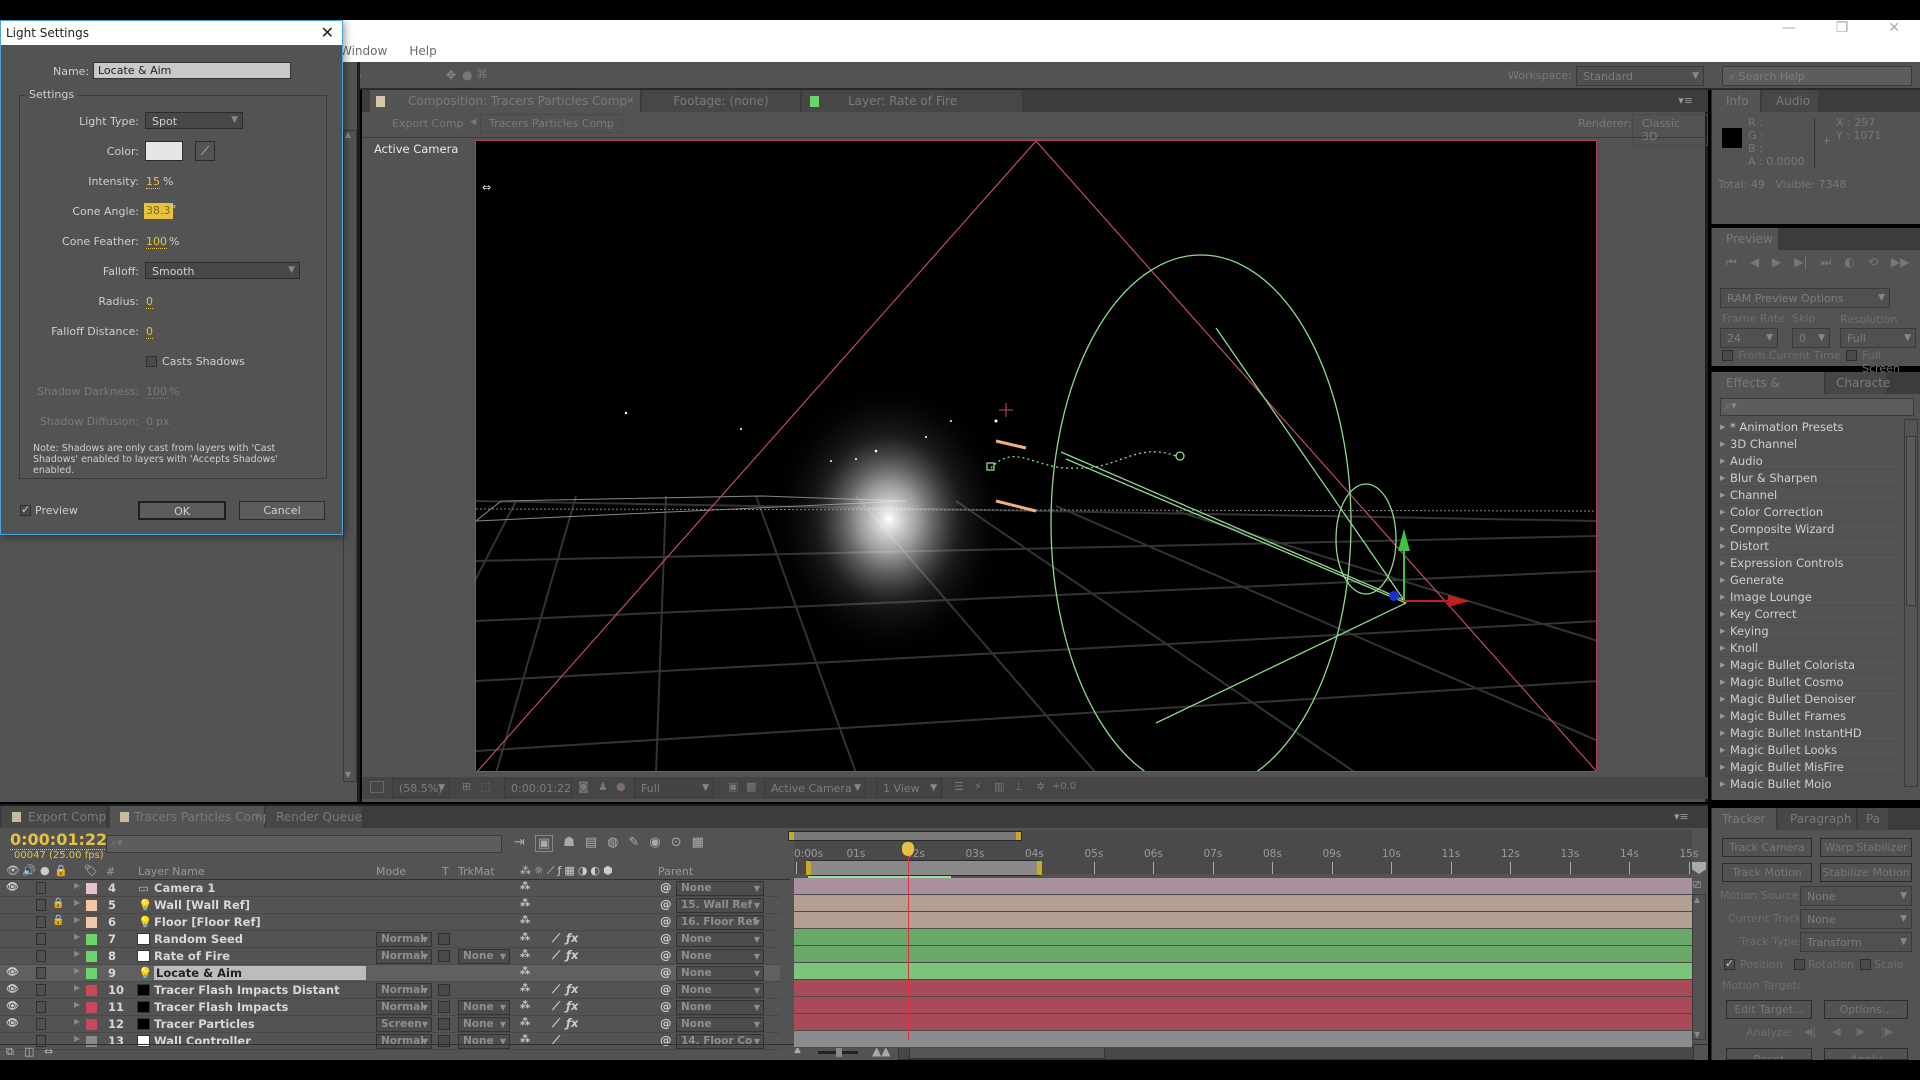 The image size is (1920, 1080). What do you see at coordinates (1851, 355) in the screenshot?
I see `full-screen-checkbox` at bounding box center [1851, 355].